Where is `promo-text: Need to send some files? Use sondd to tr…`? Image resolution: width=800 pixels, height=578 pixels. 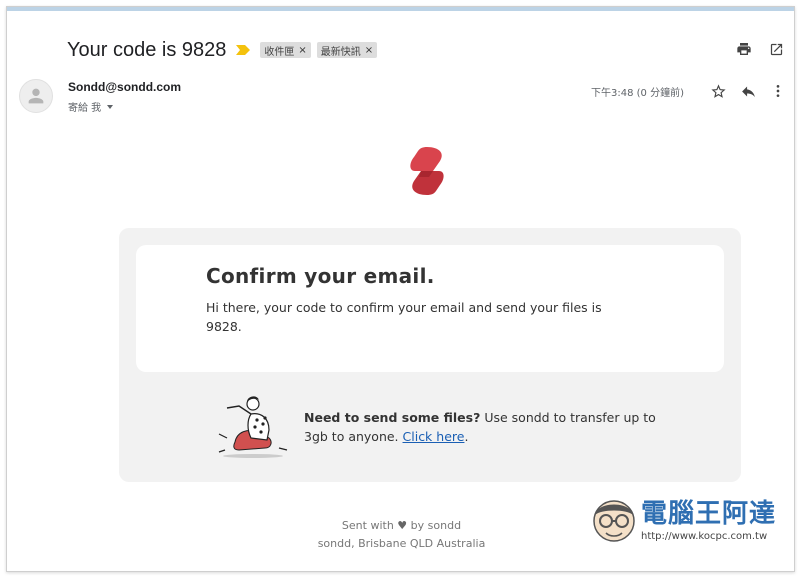
promo-text: Need to send some files? Use sondd to tr… is located at coordinates (484, 427).